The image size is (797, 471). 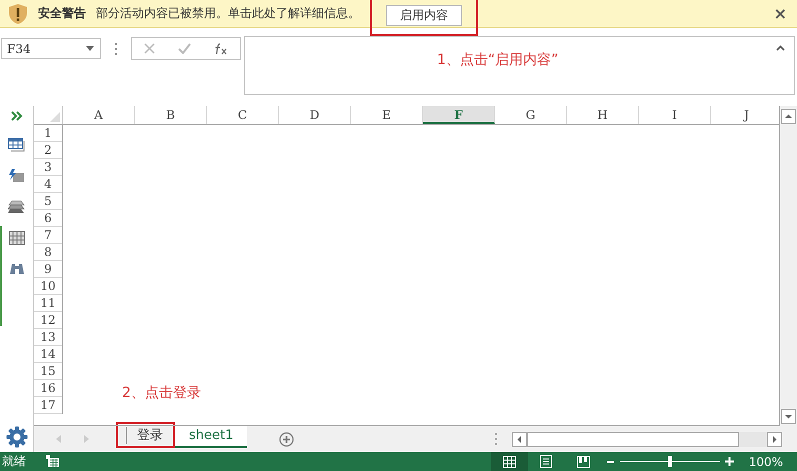 What do you see at coordinates (774, 439) in the screenshot?
I see `scroll-right-icon` at bounding box center [774, 439].